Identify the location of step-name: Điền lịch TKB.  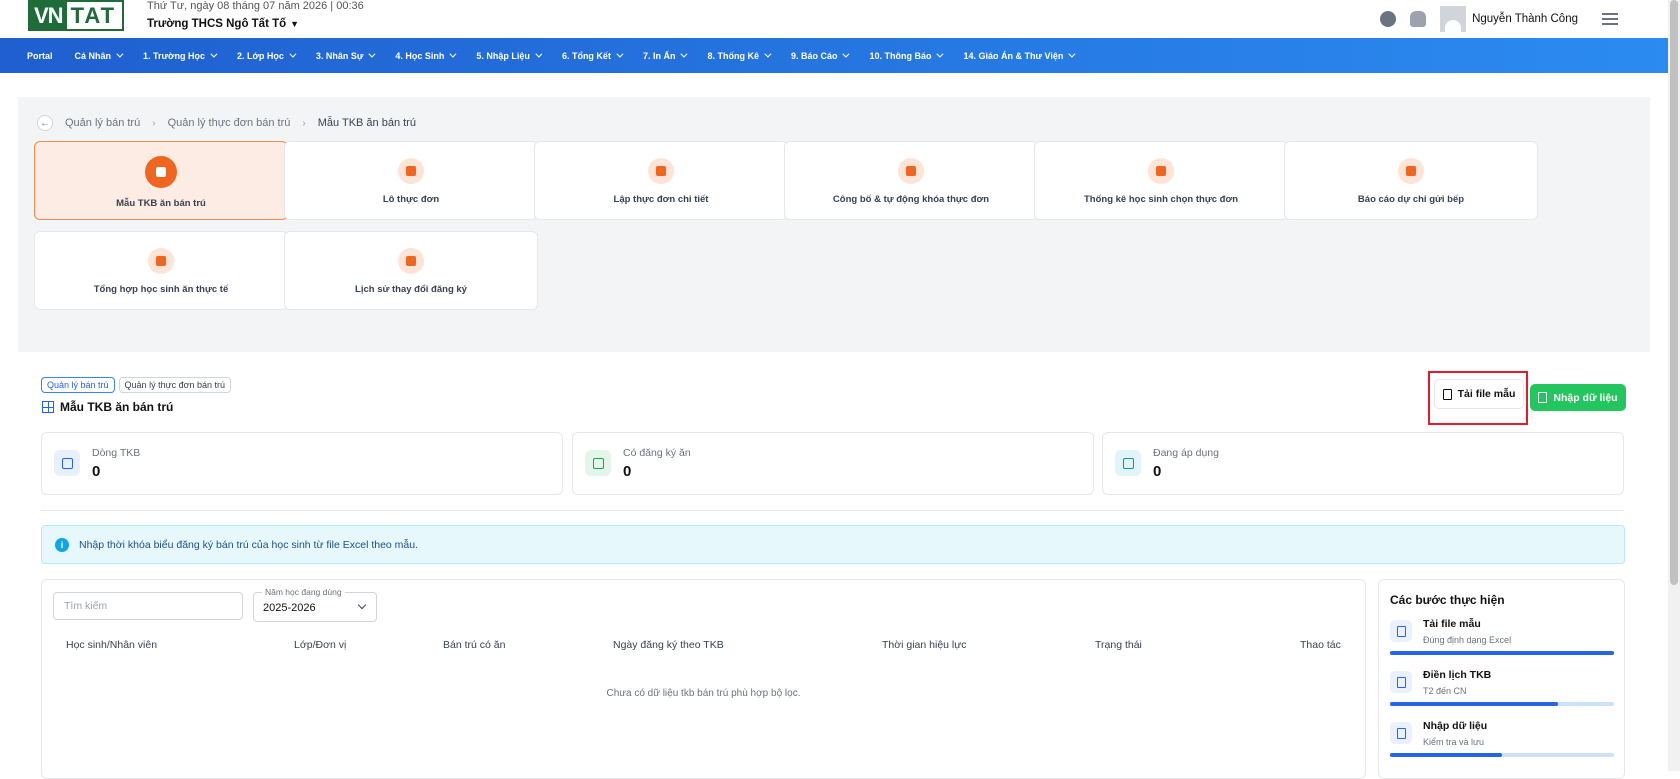
(1457, 675).